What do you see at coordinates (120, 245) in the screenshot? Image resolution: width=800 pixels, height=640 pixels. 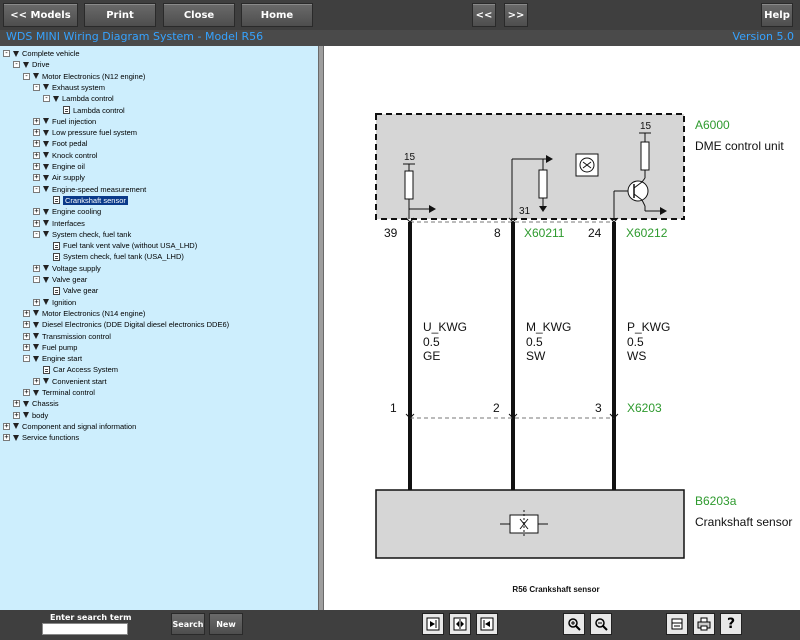 I see `tree-node: Fuel tank vent valve (without USA_LHD)` at bounding box center [120, 245].